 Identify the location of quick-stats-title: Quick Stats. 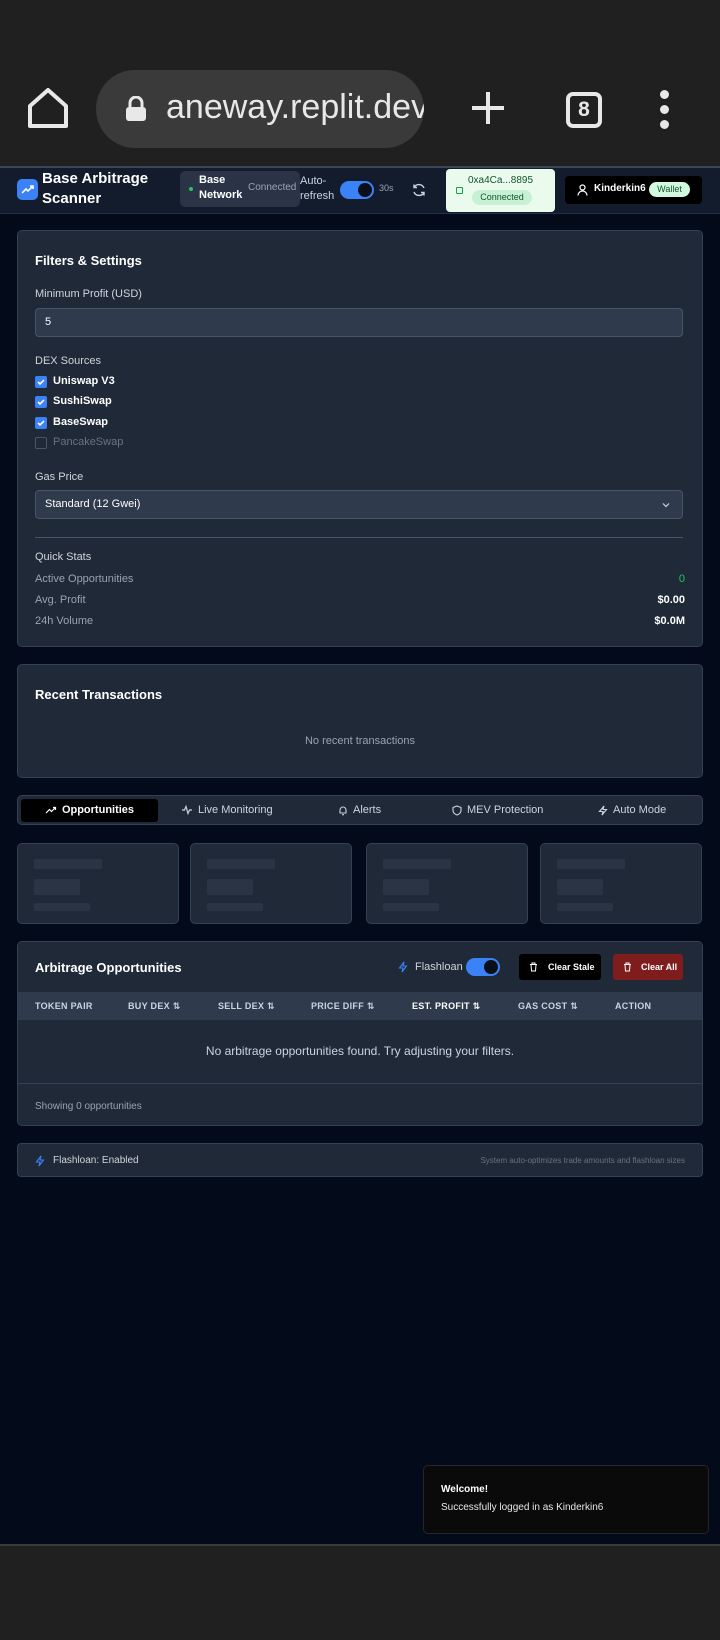
(63, 557).